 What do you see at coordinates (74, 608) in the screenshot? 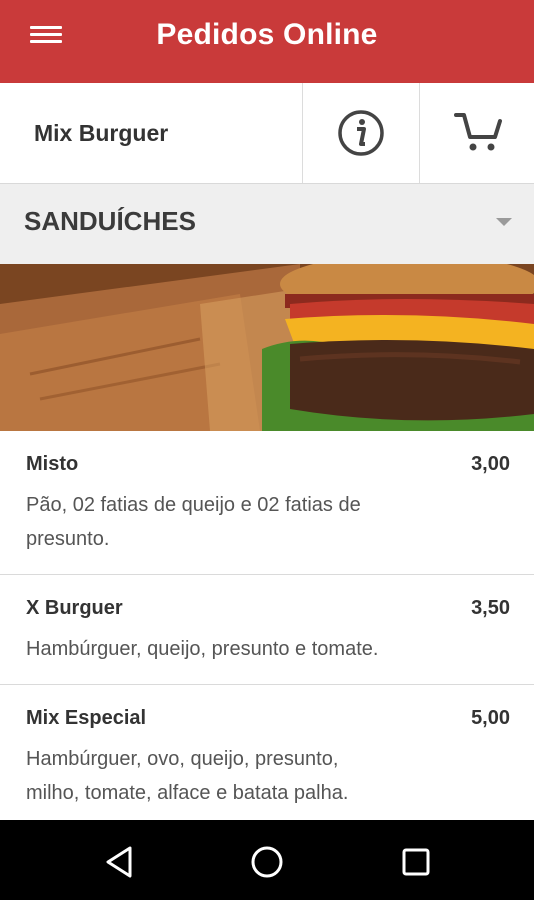
I see `menu-item-name: X Burguer` at bounding box center [74, 608].